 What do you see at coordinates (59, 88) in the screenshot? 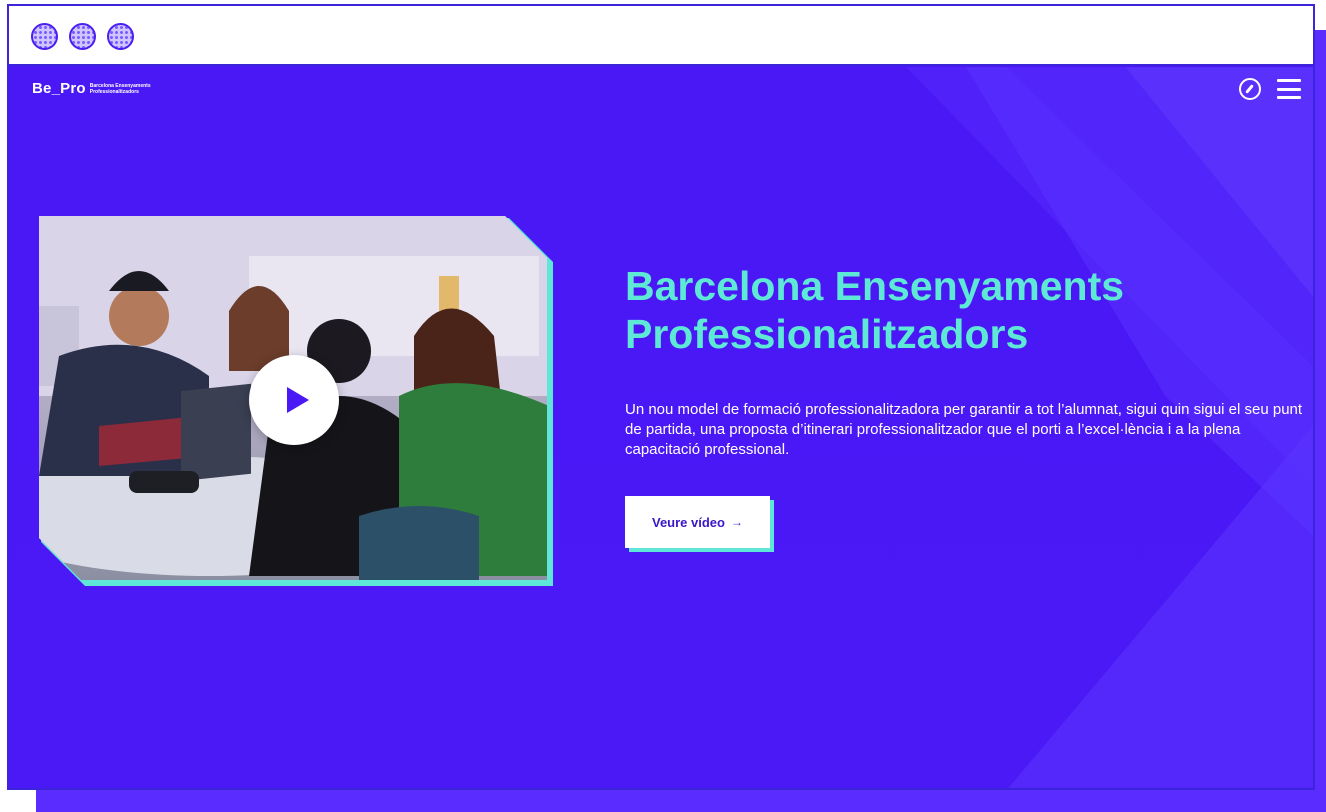
I see `logo-wordmark: Be_Pro` at bounding box center [59, 88].